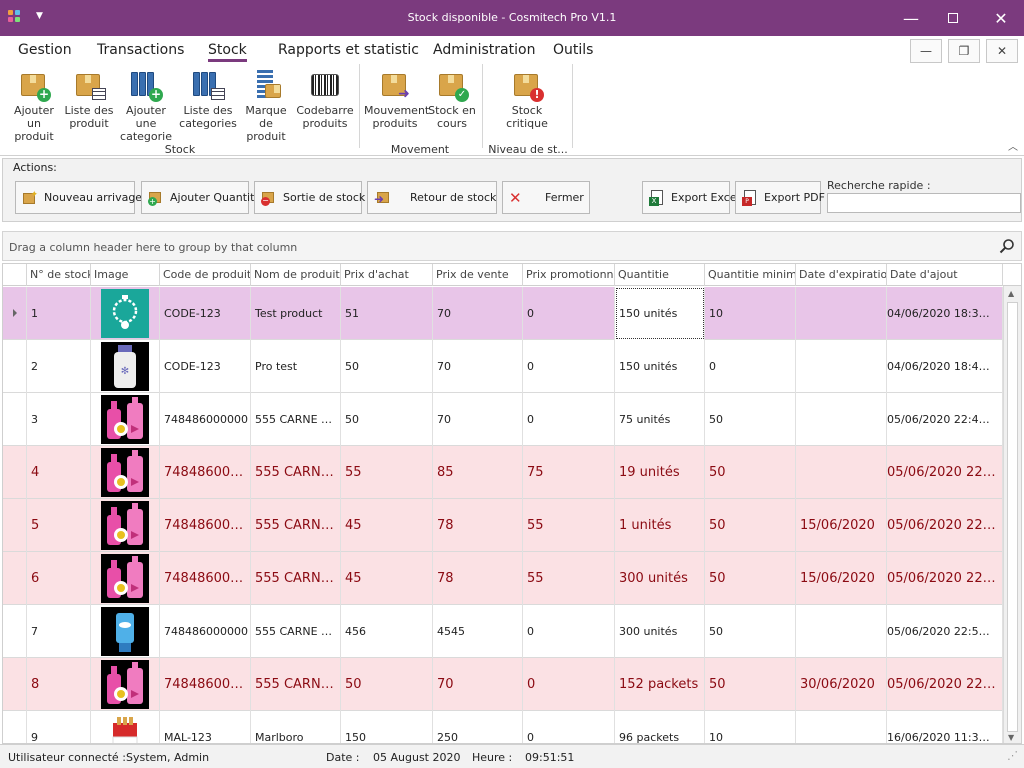  I want to click on grid-cell: 2, so click(59, 366).